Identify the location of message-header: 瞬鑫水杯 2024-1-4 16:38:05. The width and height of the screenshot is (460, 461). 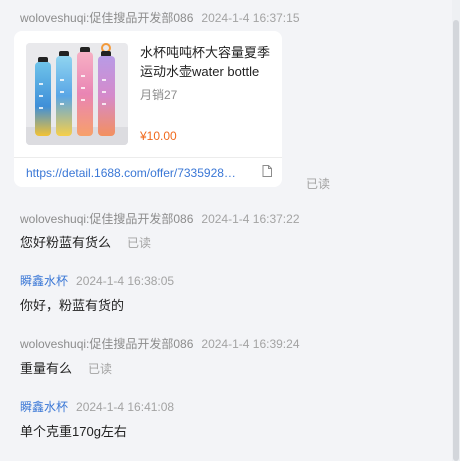
(97, 281).